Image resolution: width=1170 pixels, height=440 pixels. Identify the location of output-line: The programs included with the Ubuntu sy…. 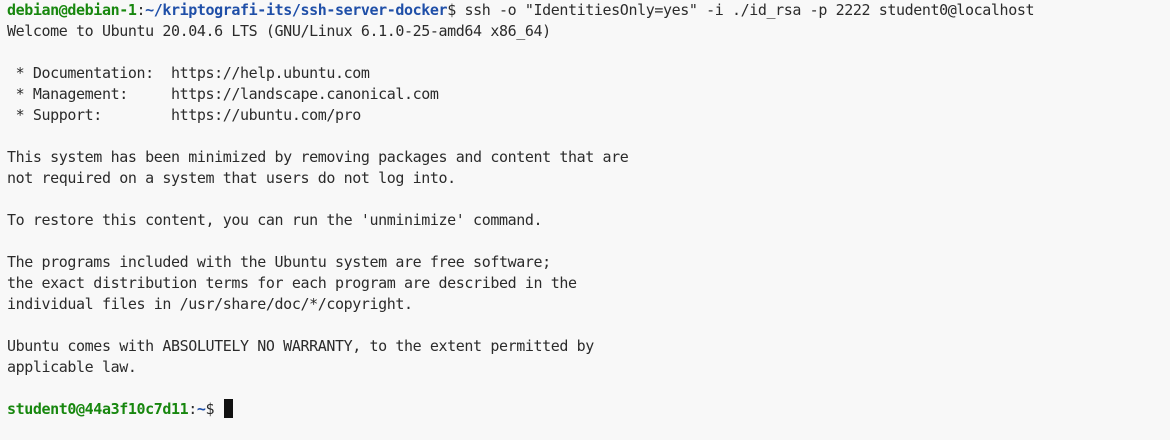
(279, 262).